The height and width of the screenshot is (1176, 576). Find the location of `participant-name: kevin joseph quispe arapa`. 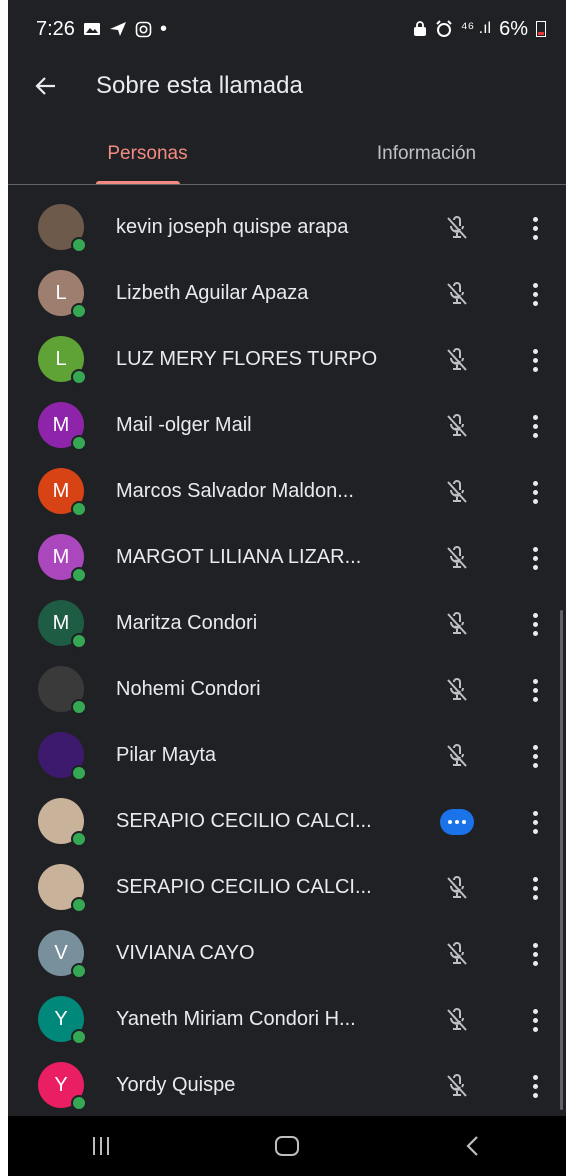

participant-name: kevin joseph quispe arapa is located at coordinates (232, 227).